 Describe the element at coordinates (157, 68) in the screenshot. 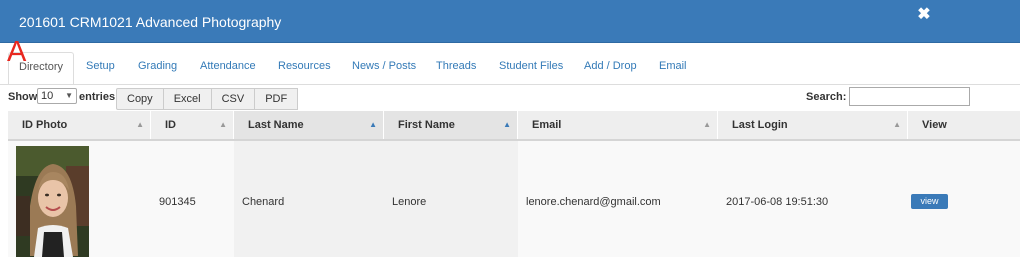

I see `tab-grading: Grading` at that location.